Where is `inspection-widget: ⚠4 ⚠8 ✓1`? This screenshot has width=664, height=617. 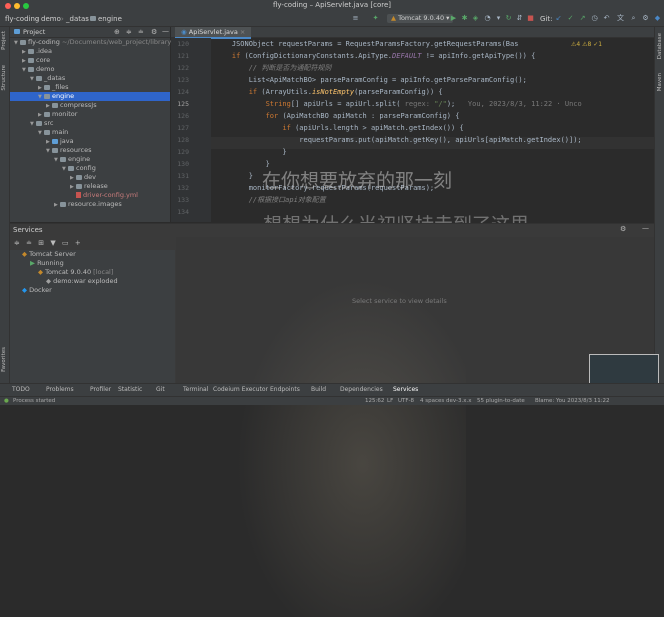 inspection-widget: ⚠4 ⚠8 ✓1 is located at coordinates (586, 44).